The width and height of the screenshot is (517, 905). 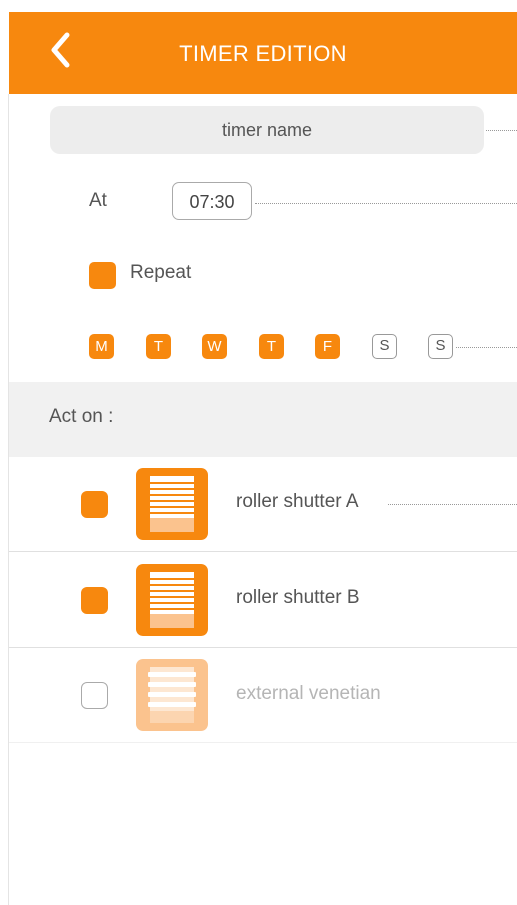 I want to click on page-title: TIMER EDITION, so click(x=263, y=53).